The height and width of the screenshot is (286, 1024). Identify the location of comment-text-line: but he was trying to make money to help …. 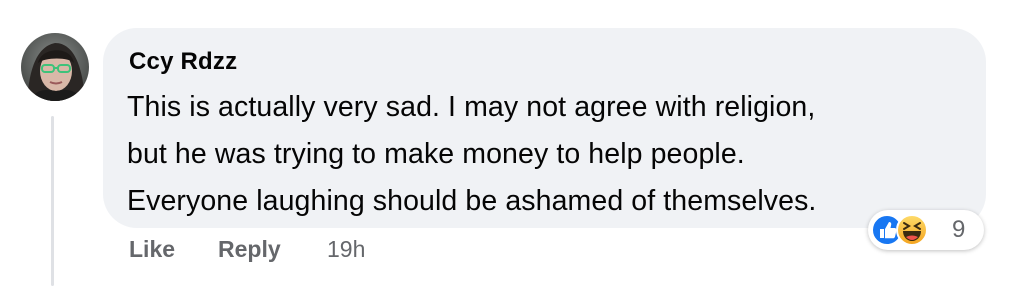
(436, 154).